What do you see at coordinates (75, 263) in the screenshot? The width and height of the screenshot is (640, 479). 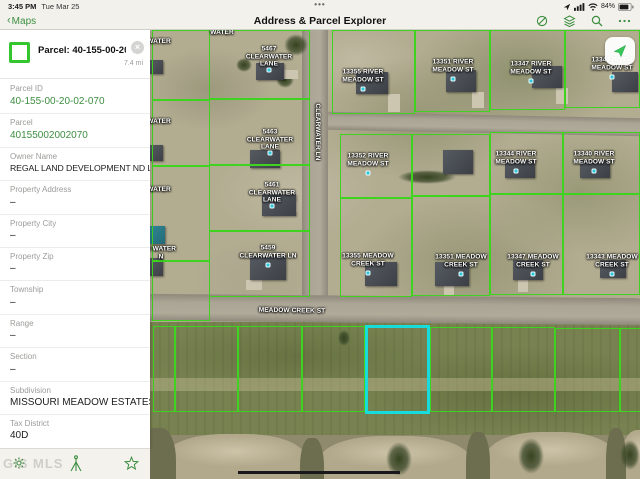 I see `panel-field: Property Zip –` at bounding box center [75, 263].